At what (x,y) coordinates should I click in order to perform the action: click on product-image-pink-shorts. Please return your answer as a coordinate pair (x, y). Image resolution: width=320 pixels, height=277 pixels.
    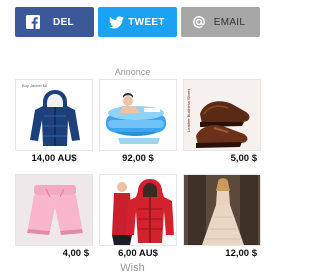
    Looking at the image, I should click on (54, 210).